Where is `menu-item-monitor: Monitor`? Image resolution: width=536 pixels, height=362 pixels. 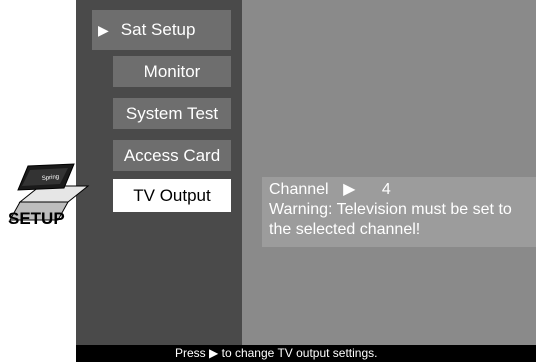
menu-item-monitor: Monitor is located at coordinates (172, 71).